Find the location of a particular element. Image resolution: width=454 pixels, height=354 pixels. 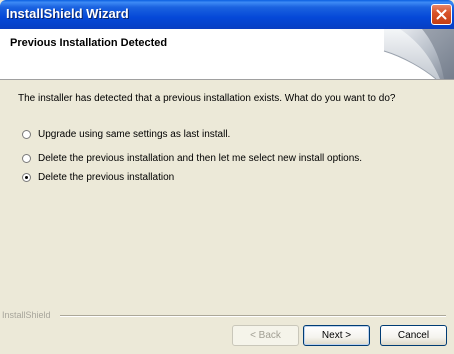

header-panel: Previous Installation Detected is located at coordinates (227, 54).